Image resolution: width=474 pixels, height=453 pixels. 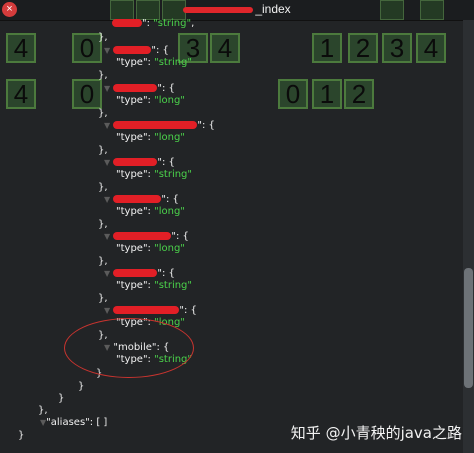 I want to click on watermark: 知乎 @小青秧的java之路, so click(x=376, y=433).